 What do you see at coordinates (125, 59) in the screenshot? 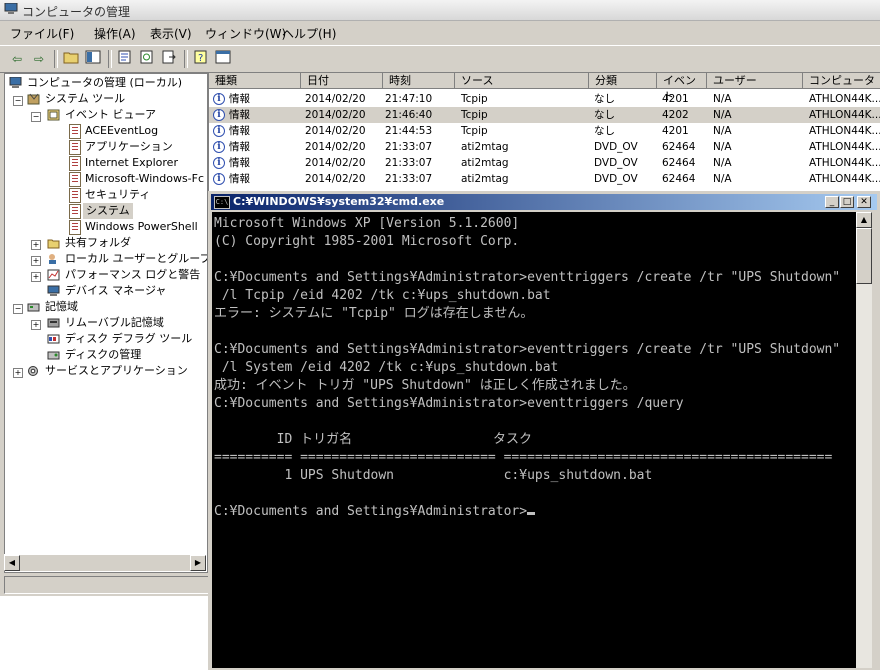
I see `properties-icon` at bounding box center [125, 59].